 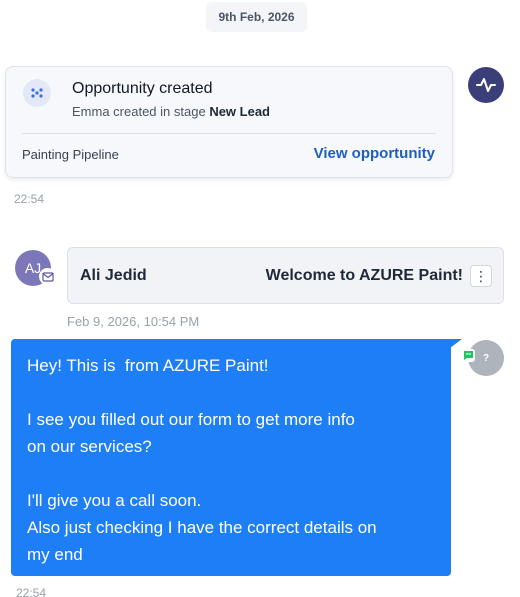 I want to click on email-timestamp: Feb 9, 2026, 10:54 PM, so click(x=133, y=321).